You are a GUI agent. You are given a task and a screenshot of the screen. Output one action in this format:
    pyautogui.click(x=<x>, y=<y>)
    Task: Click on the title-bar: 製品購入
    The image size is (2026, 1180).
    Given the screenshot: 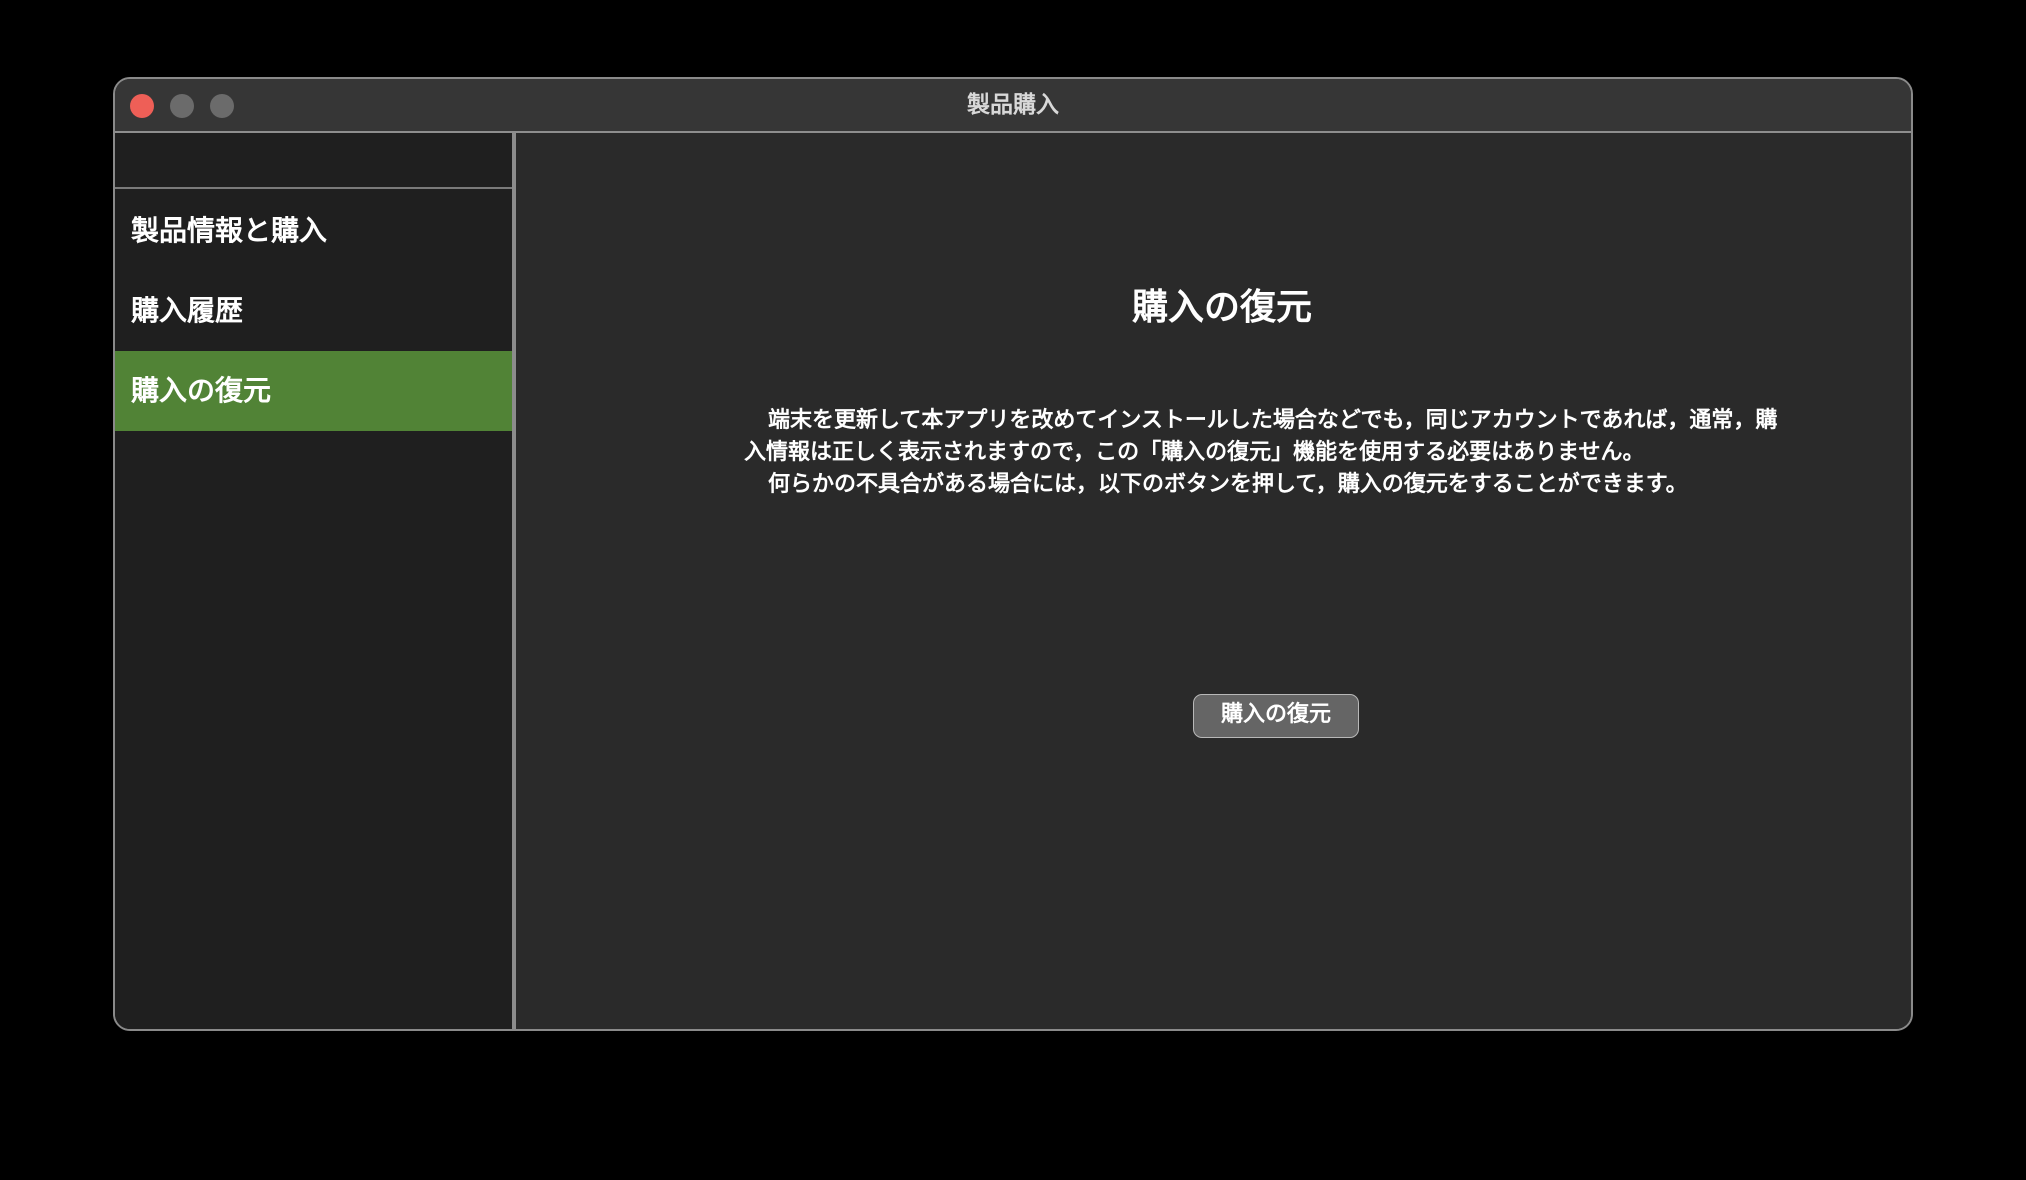 What is the action you would take?
    pyautogui.click(x=1013, y=106)
    